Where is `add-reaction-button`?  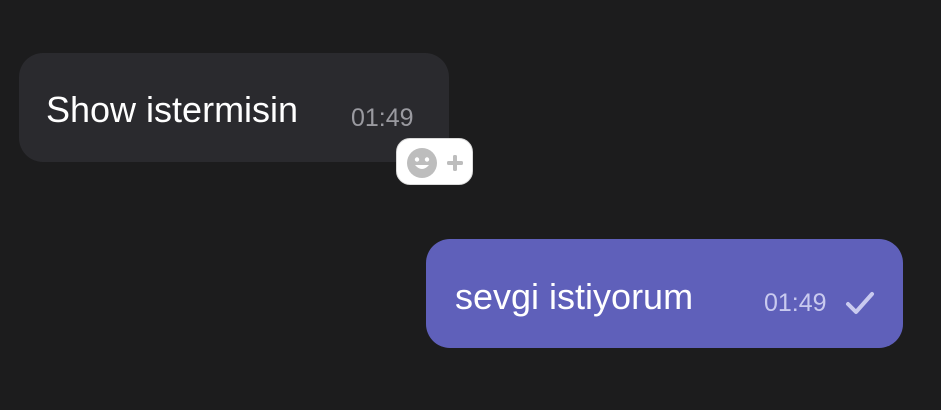
add-reaction-button is located at coordinates (434, 161).